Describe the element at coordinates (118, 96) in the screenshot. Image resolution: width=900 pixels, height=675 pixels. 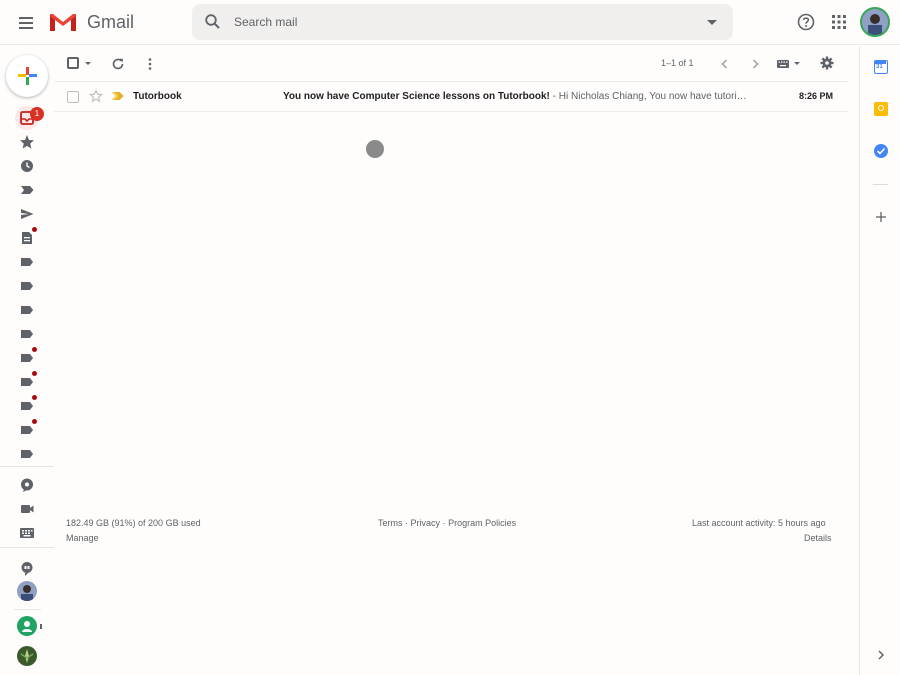
I see `important-marker-icon` at that location.